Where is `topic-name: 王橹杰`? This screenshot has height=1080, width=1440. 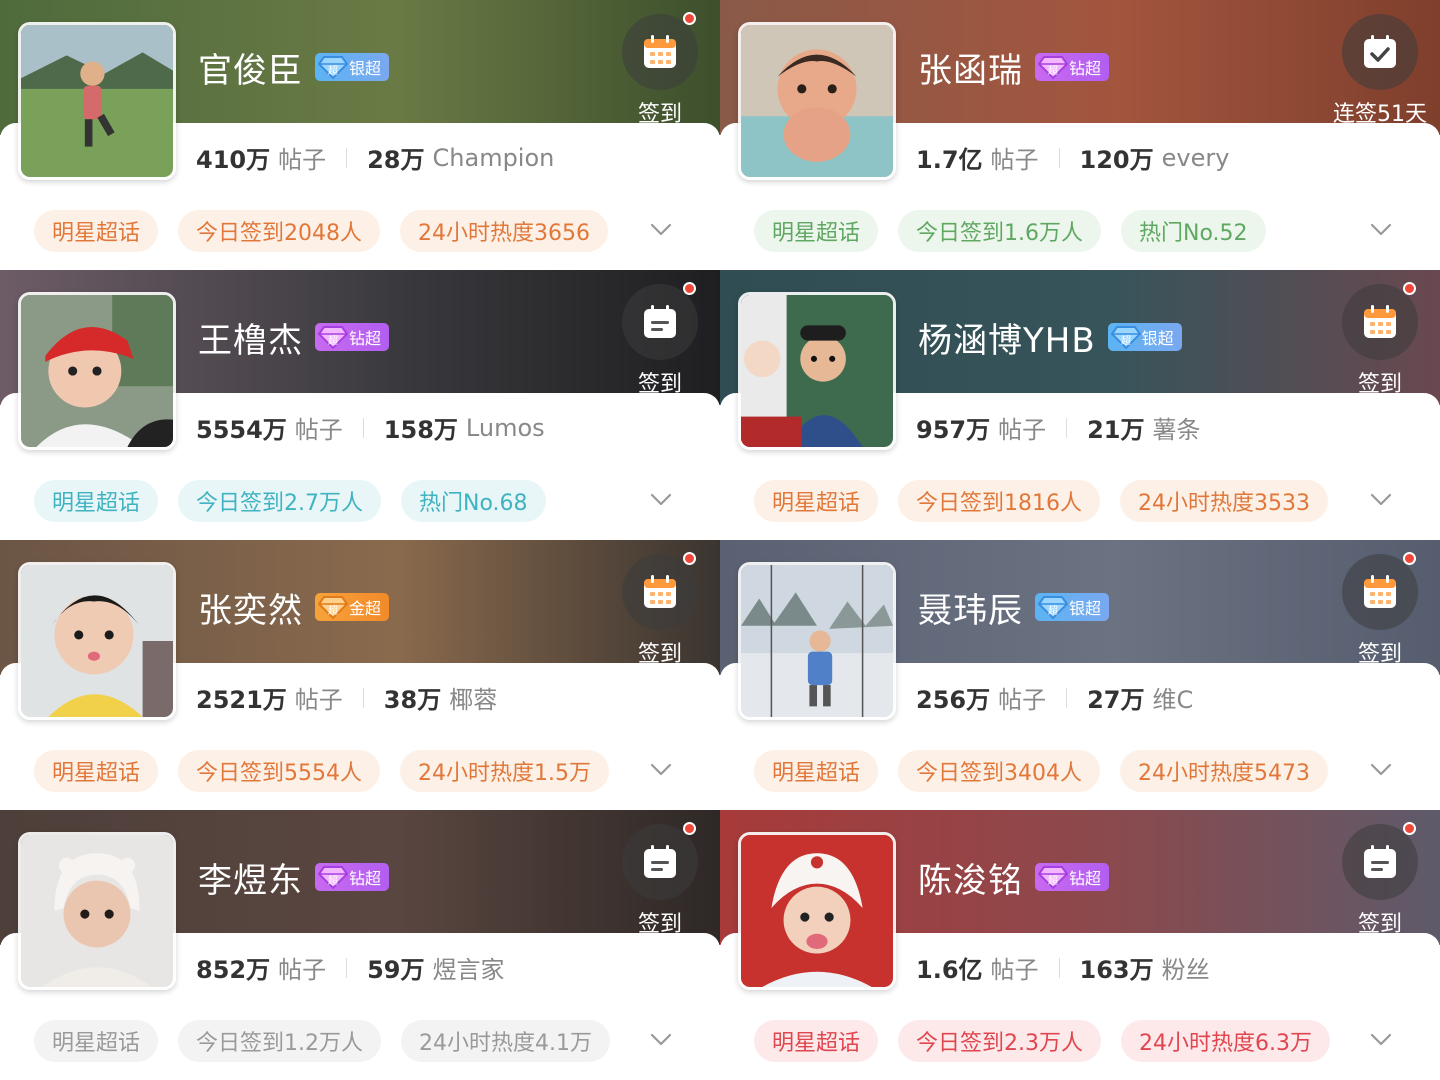
topic-name: 王橹杰 is located at coordinates (250, 337).